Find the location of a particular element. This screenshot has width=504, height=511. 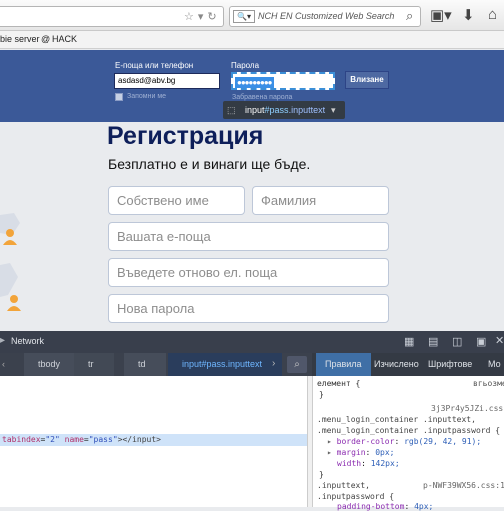

element-source: вгьозмен is located at coordinates (488, 383).